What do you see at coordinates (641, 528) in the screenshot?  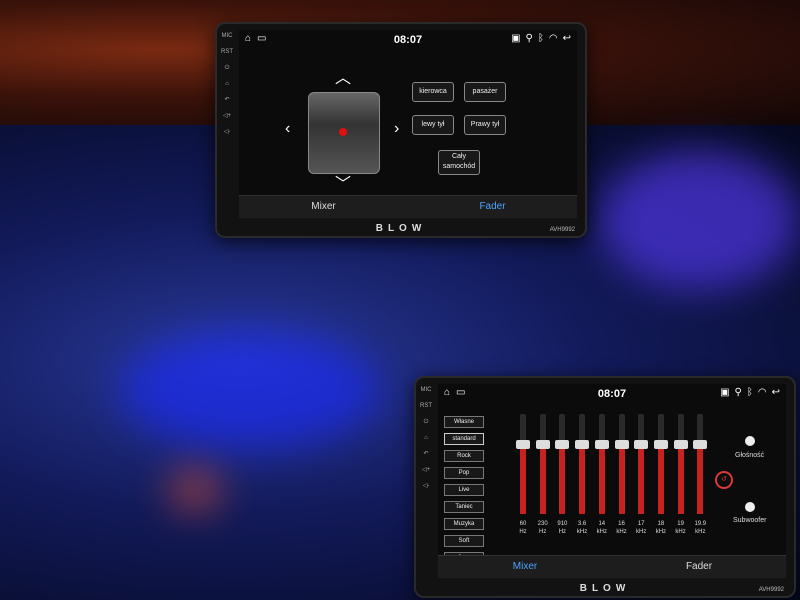 I see `eq-band-label: 17 kHz` at bounding box center [641, 528].